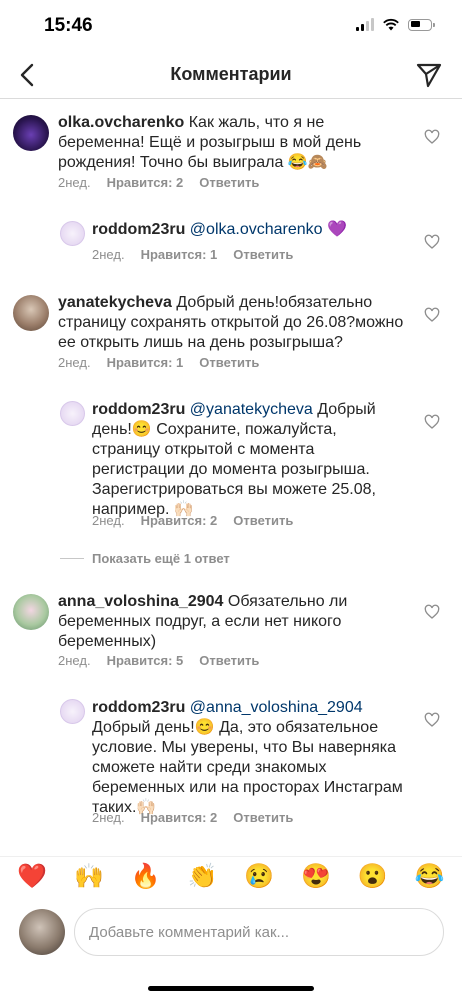  I want to click on comment-text-line: беременных), so click(107, 641).